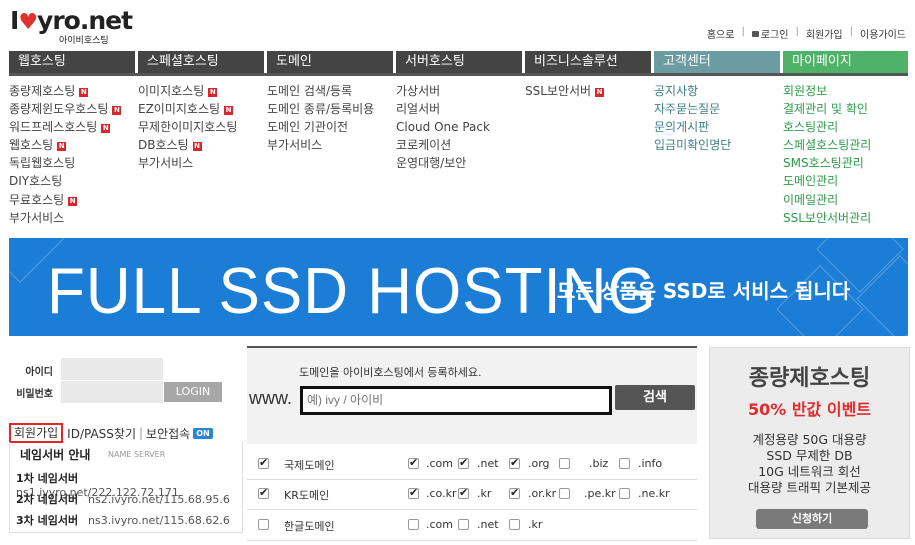 Image resolution: width=915 pixels, height=545 pixels. What do you see at coordinates (320, 127) in the screenshot?
I see `menu-item: 도메인 기관이전` at bounding box center [320, 127].